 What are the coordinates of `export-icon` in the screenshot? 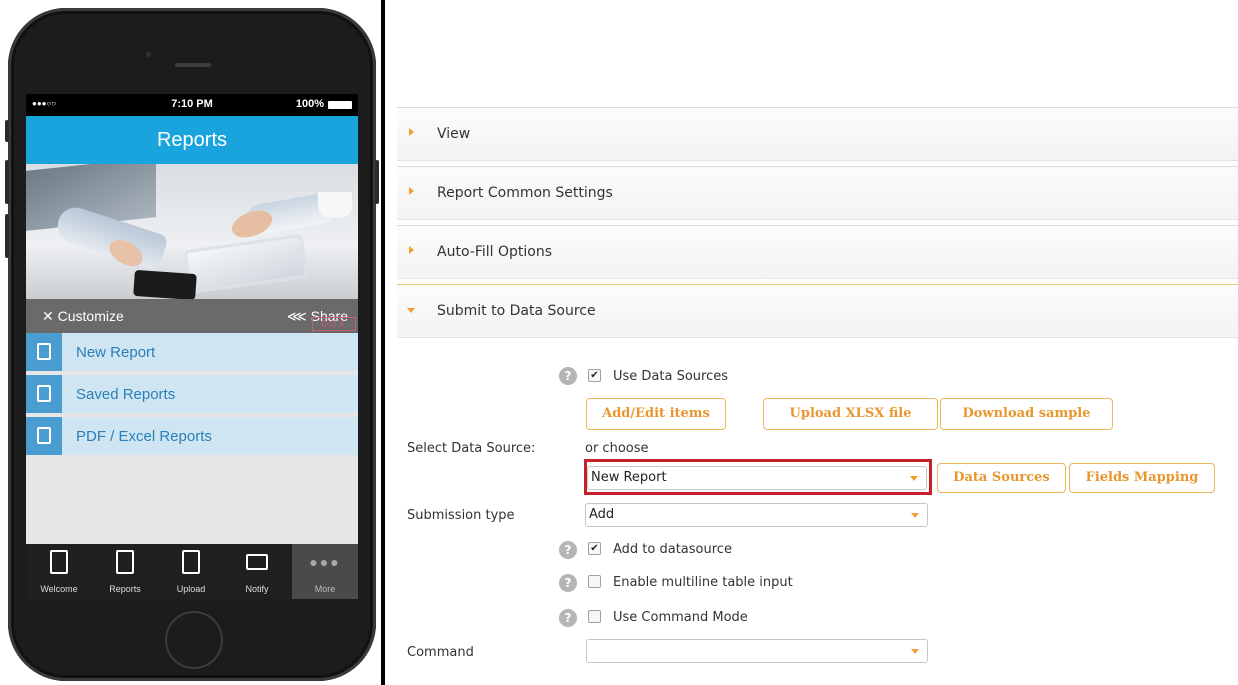 It's located at (44, 436).